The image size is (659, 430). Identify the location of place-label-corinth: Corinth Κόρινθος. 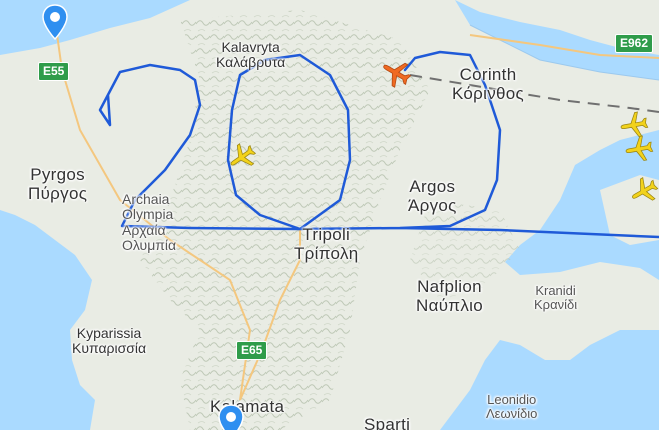
(488, 84).